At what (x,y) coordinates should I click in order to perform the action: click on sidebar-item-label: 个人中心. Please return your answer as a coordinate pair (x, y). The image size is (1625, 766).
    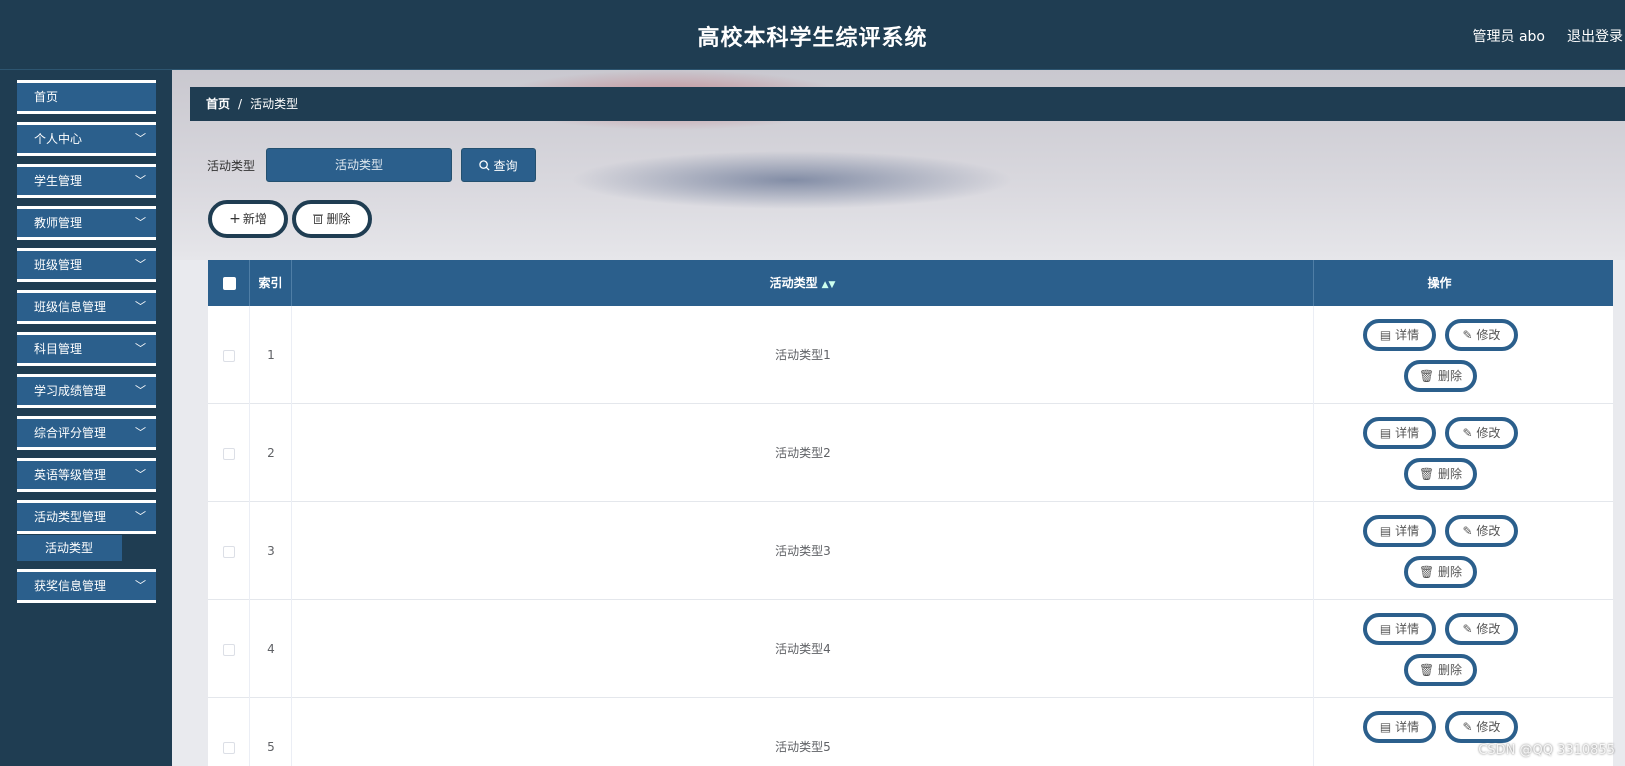
    Looking at the image, I should click on (58, 139).